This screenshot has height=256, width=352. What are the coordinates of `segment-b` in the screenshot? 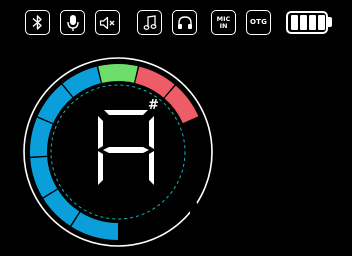 It's located at (151, 132).